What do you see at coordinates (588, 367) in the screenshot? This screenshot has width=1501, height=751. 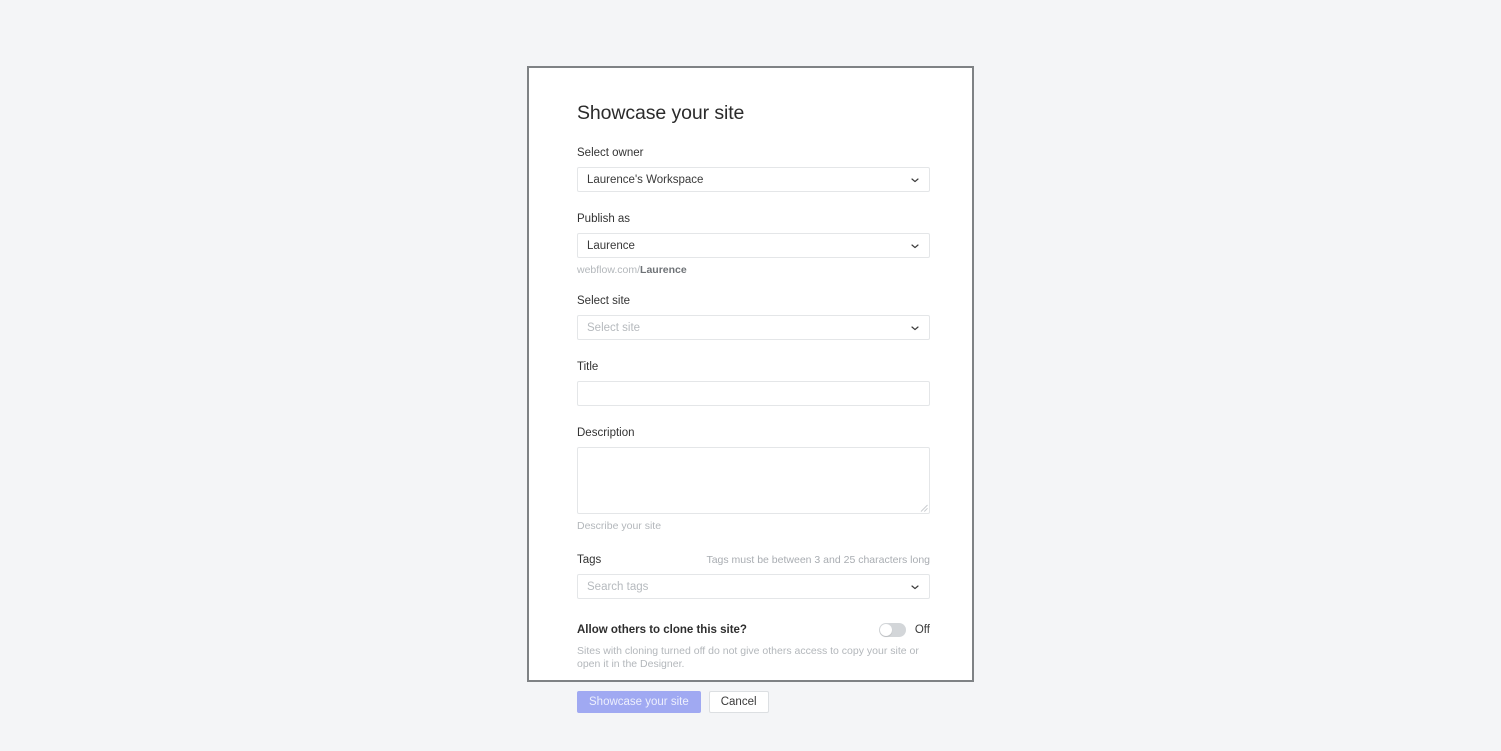 I see `title-label: Title` at bounding box center [588, 367].